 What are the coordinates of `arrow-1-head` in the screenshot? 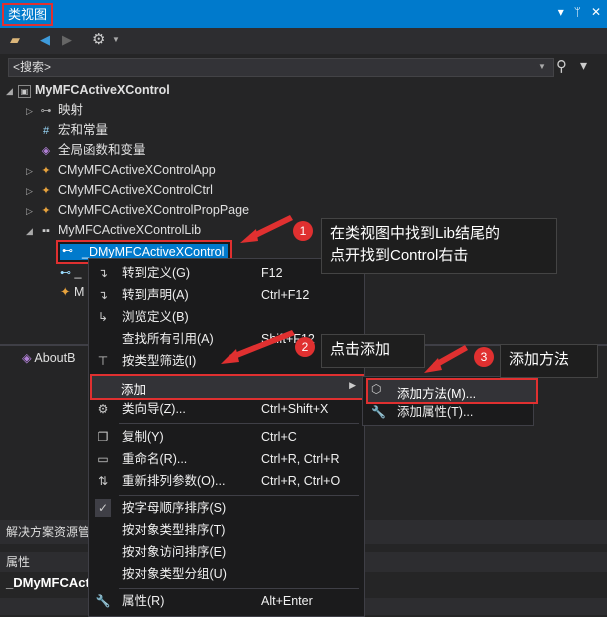 It's located at (249, 236).